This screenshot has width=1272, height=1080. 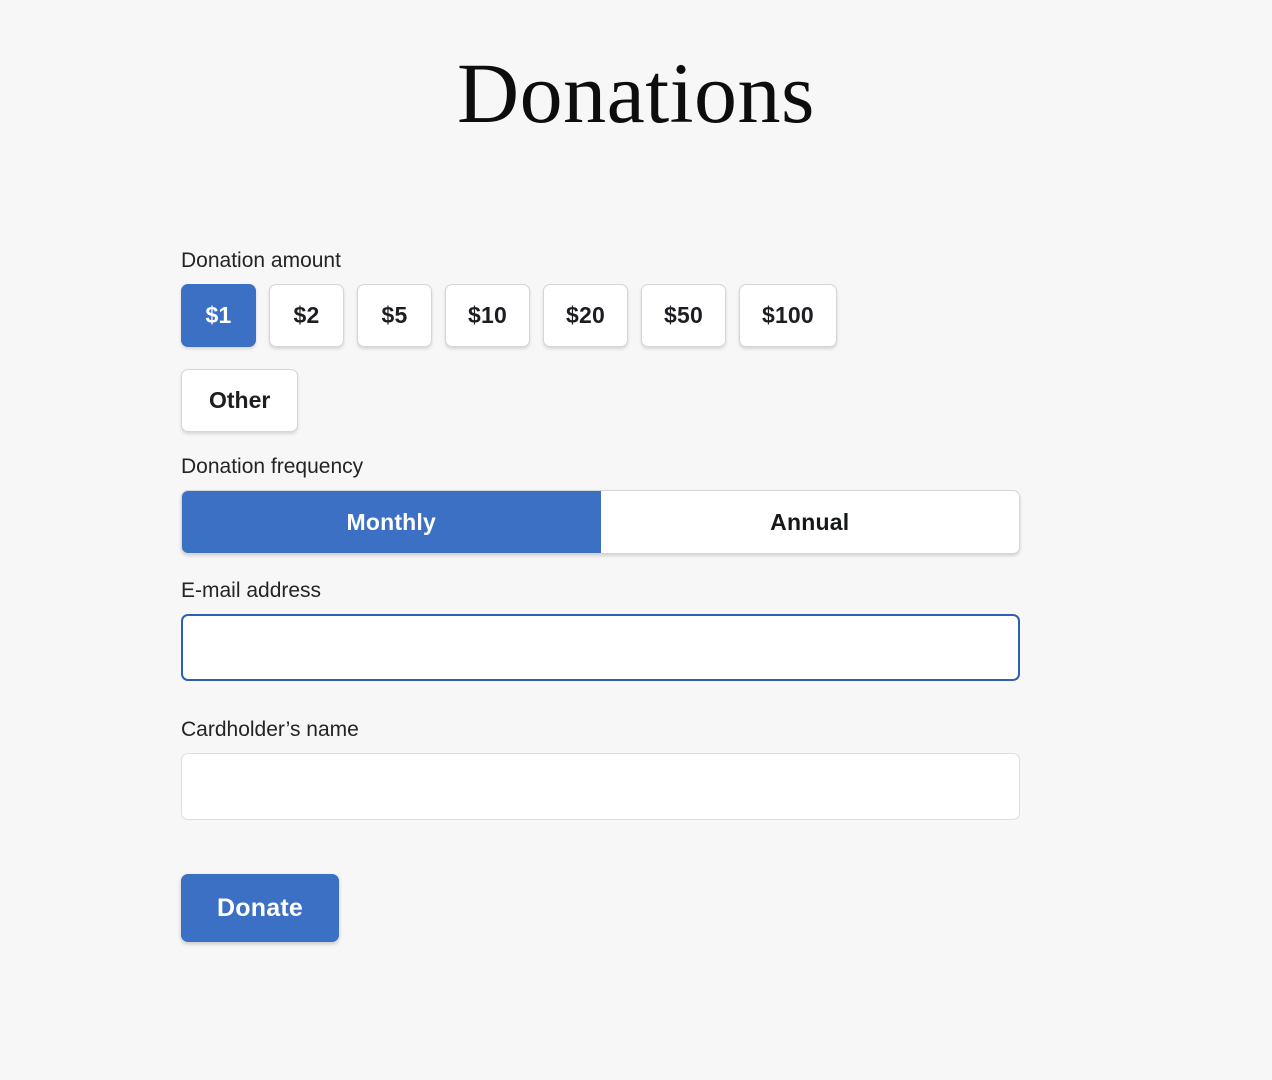 I want to click on amount-option-100: $100, so click(x=787, y=315).